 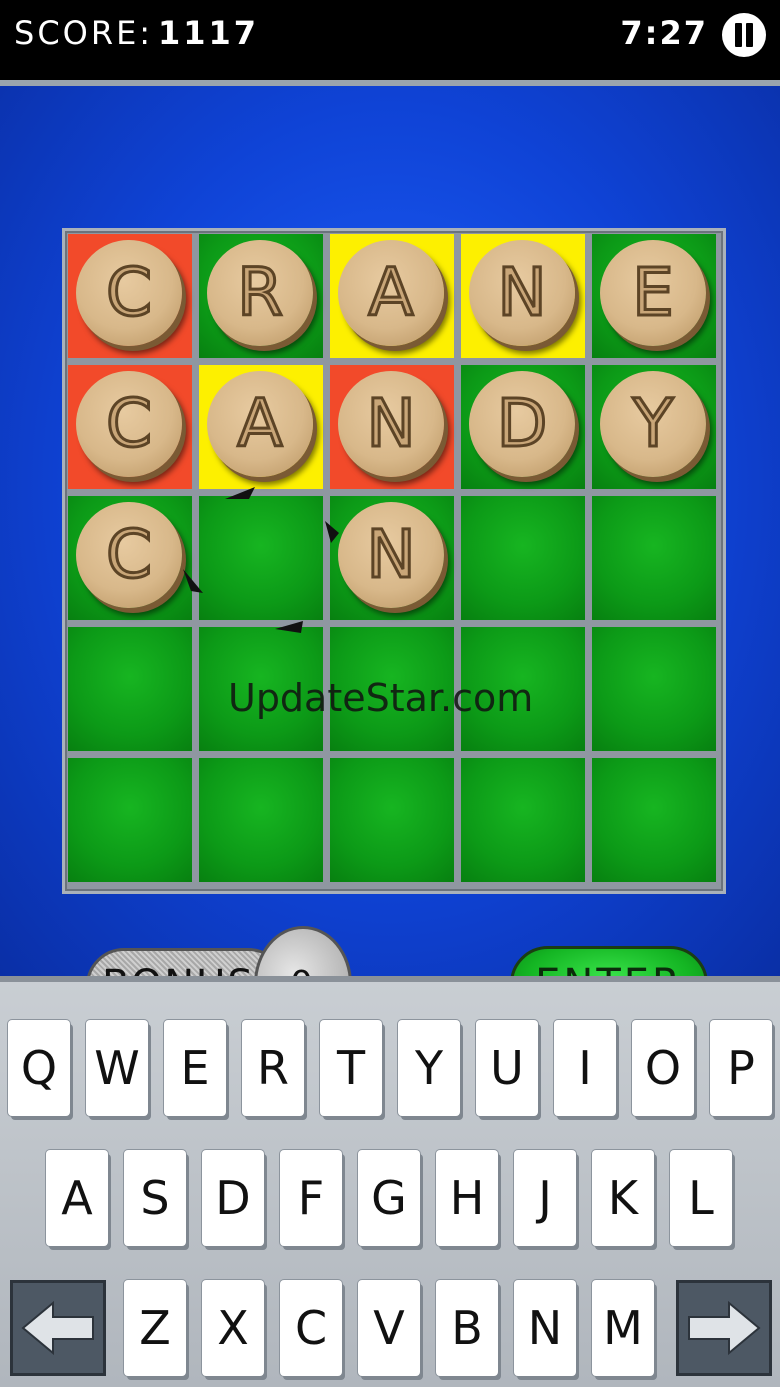 I want to click on key-x: X, so click(x=233, y=1328).